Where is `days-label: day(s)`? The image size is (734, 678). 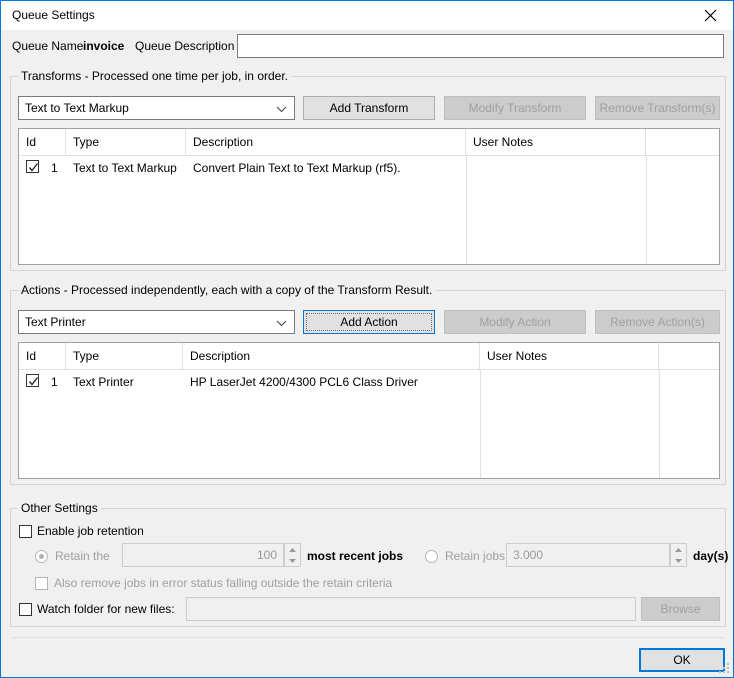
days-label: day(s) is located at coordinates (711, 556).